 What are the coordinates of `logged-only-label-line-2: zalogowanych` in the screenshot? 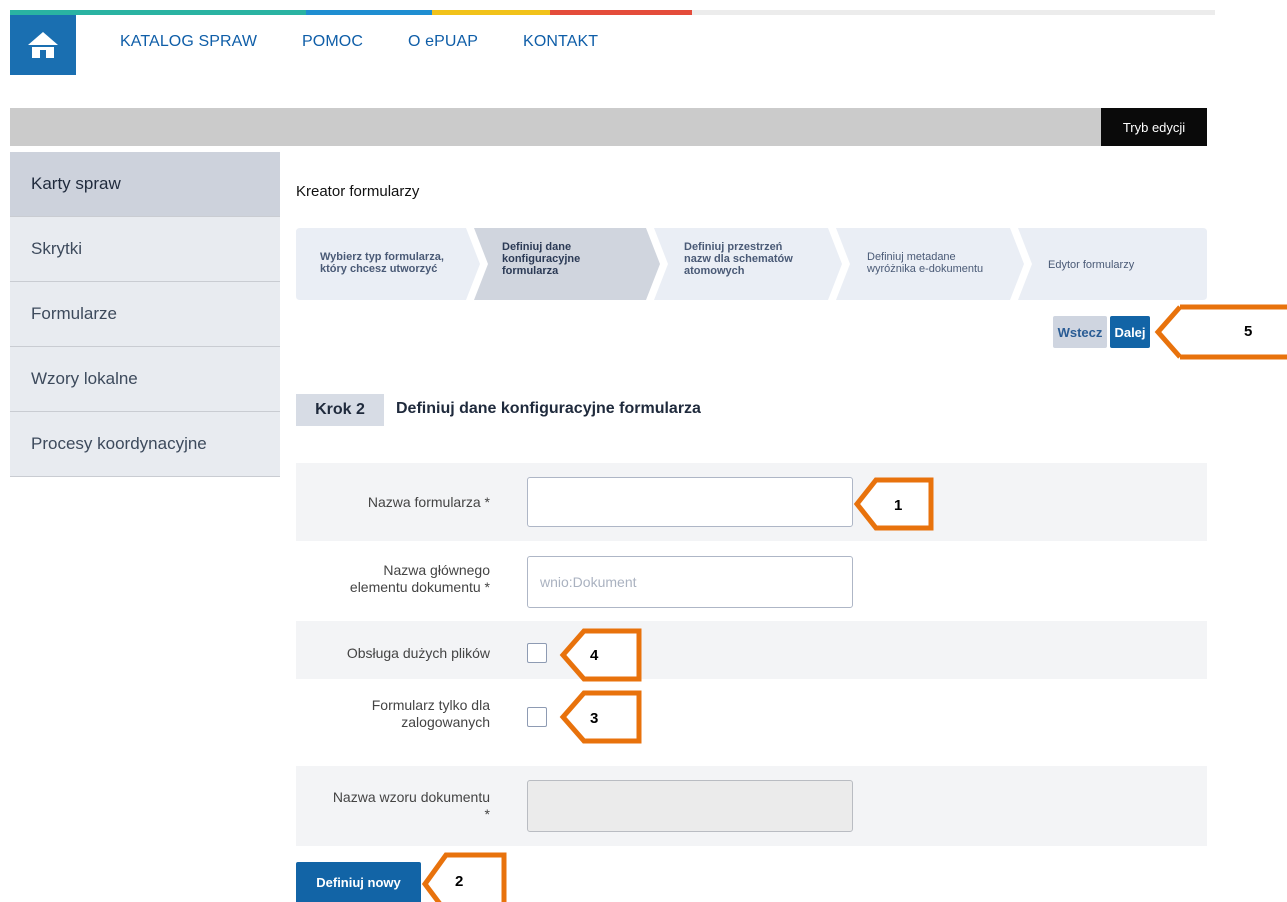 It's located at (445, 722).